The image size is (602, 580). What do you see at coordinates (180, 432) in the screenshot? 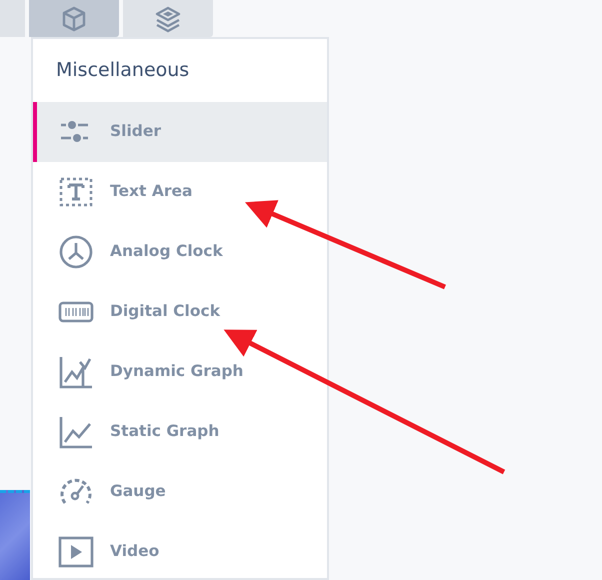
I see `menu-item: Static Graph` at bounding box center [180, 432].